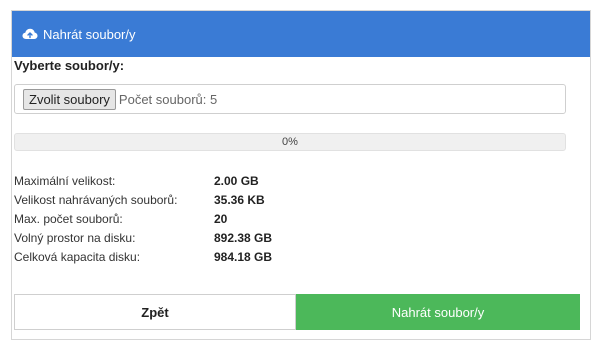  Describe the element at coordinates (221, 218) in the screenshot. I see `info-value: 20` at that location.